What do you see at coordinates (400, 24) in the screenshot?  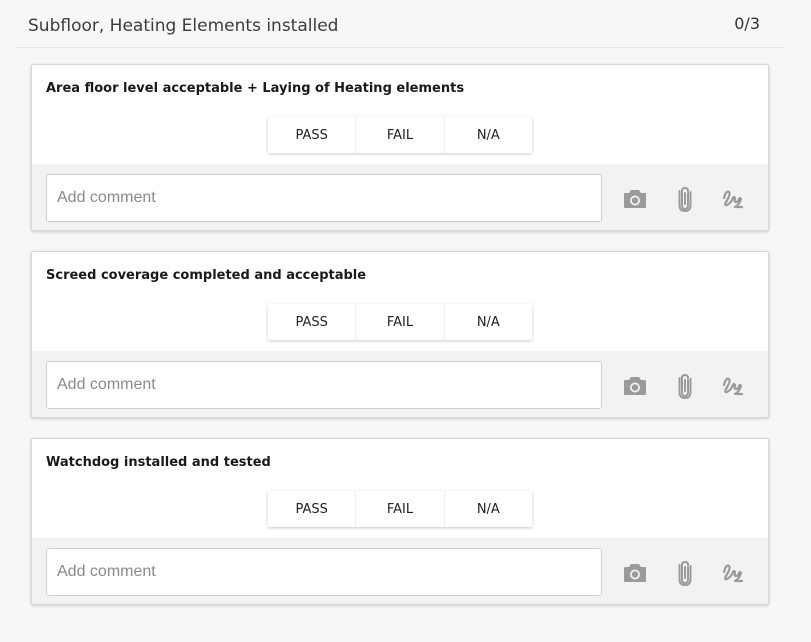 I see `section-header: Subfloor, Heating Elements installed 0/3` at bounding box center [400, 24].